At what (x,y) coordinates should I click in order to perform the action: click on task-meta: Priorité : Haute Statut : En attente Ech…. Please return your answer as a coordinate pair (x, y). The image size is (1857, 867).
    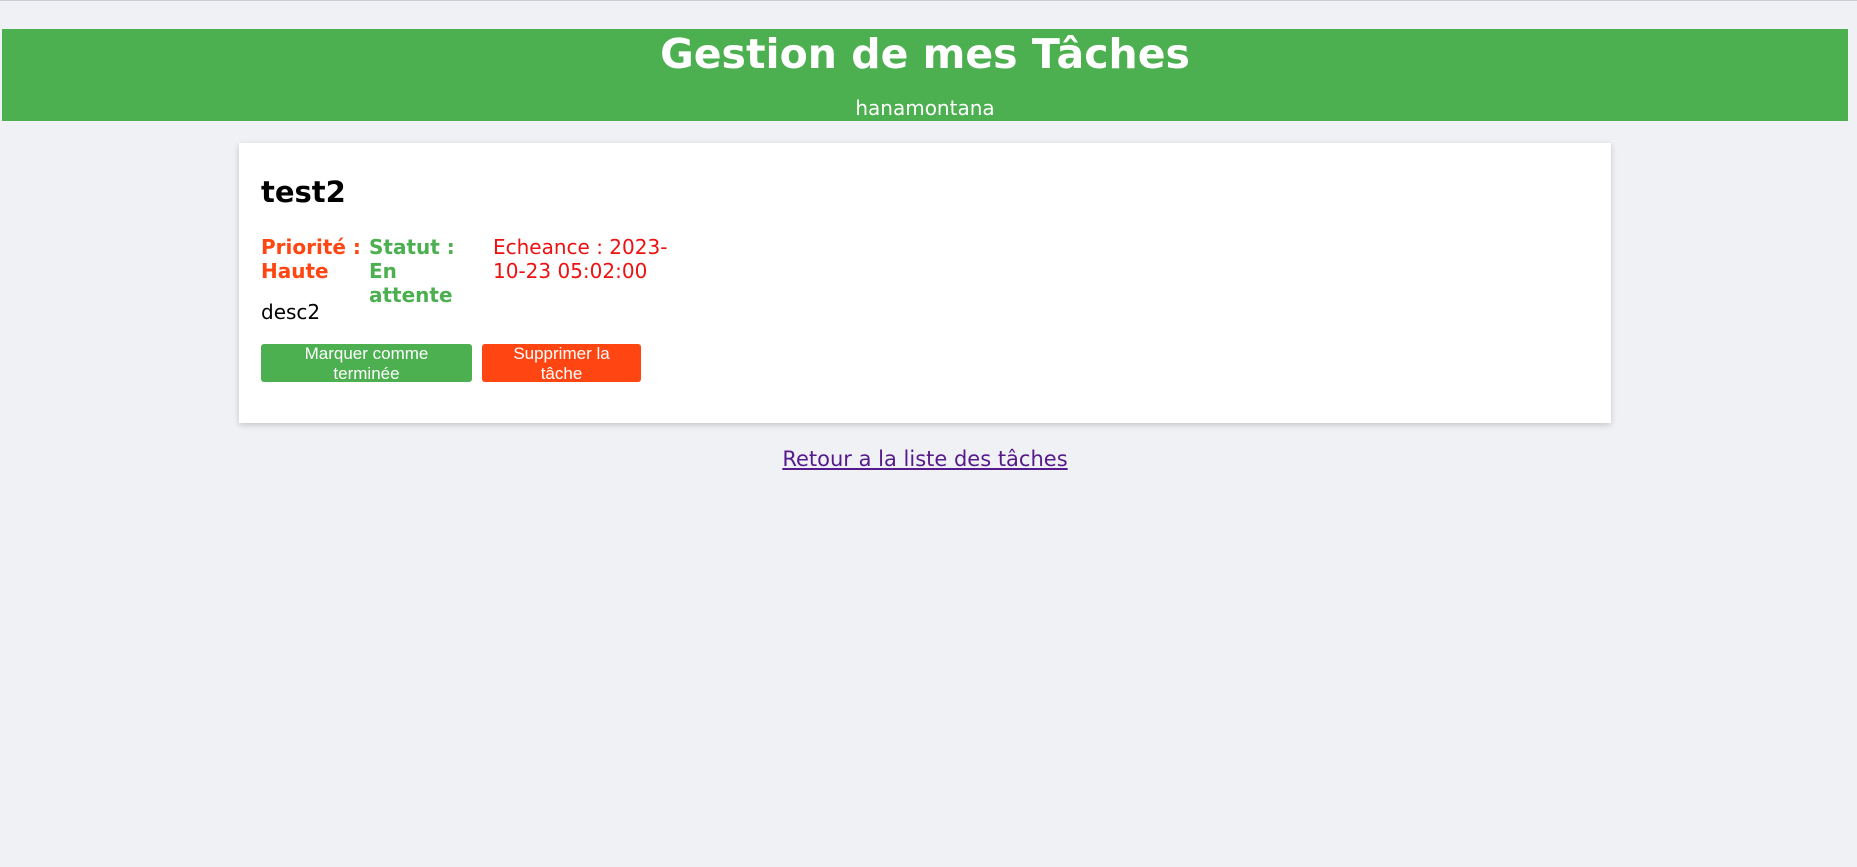
    Looking at the image, I should click on (472, 271).